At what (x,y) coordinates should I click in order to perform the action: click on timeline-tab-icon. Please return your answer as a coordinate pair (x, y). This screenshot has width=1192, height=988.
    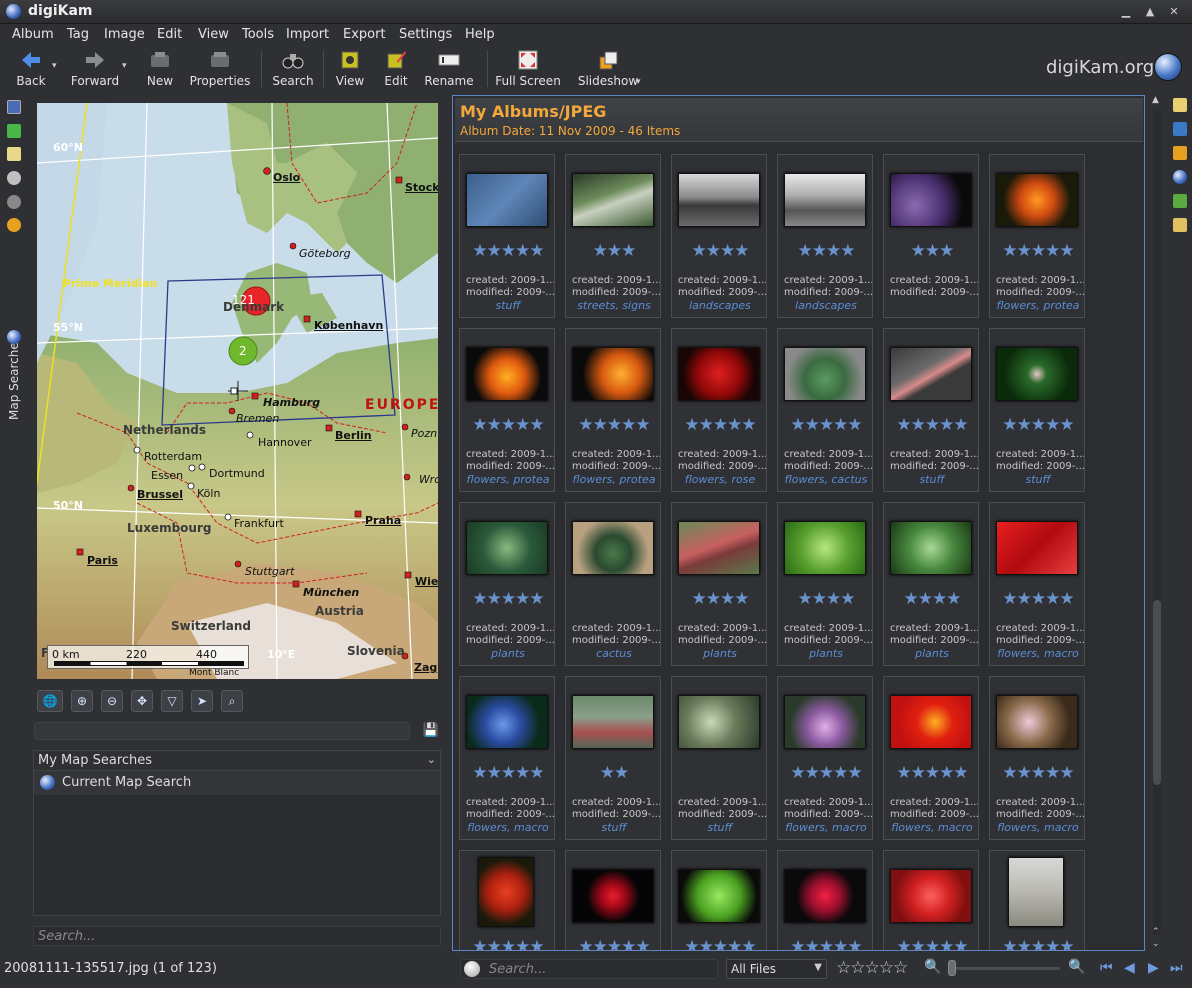
    Looking at the image, I should click on (14, 178).